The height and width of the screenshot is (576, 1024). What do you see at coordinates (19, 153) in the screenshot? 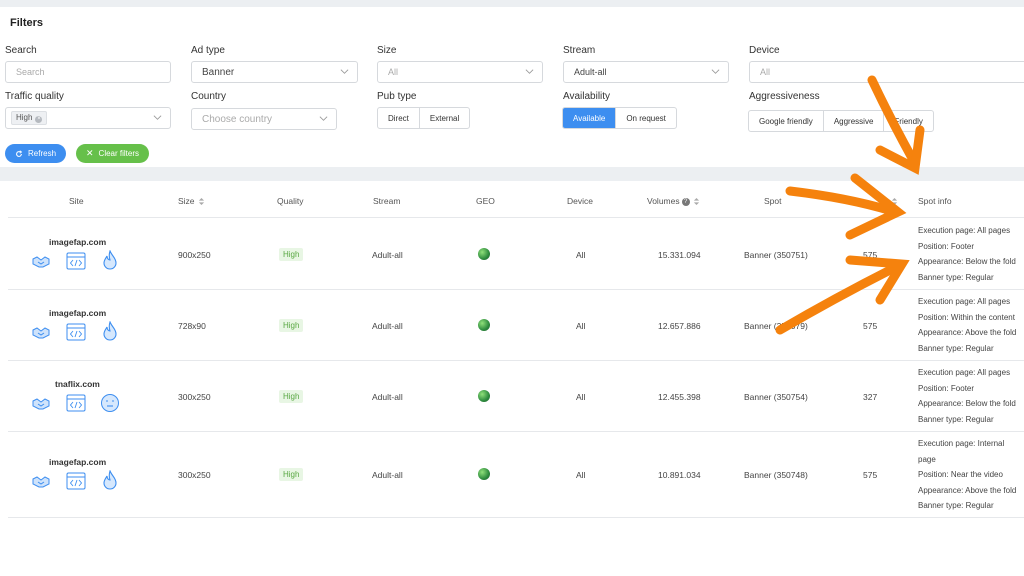
I see `refresh-icon` at bounding box center [19, 153].